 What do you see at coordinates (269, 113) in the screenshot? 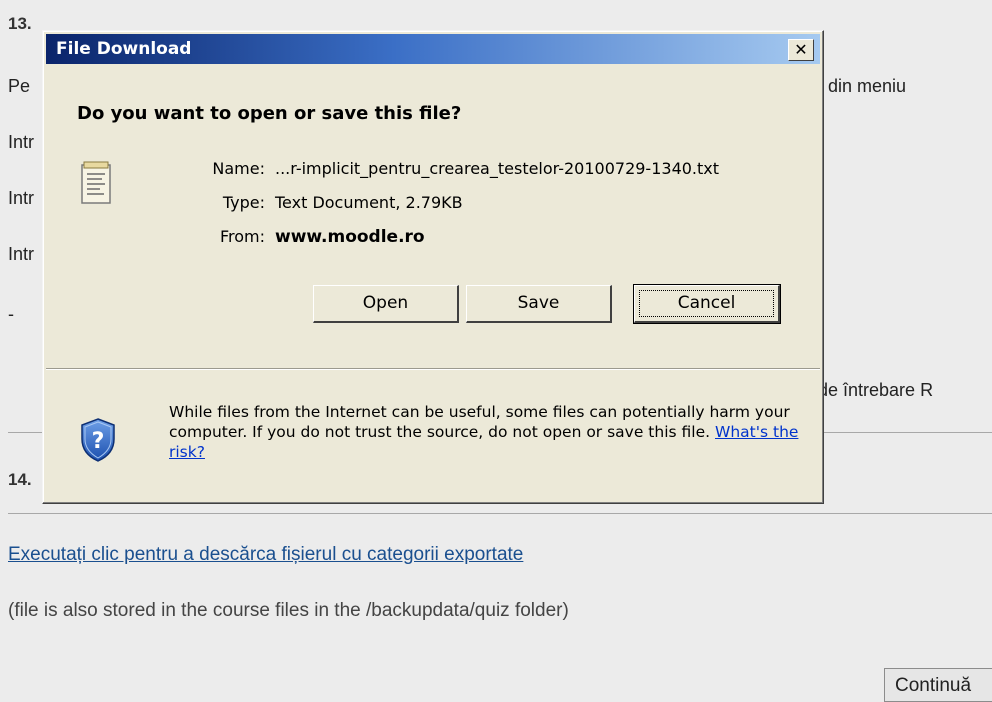
I see `dialog-question: Do you want to open or save this file?` at bounding box center [269, 113].